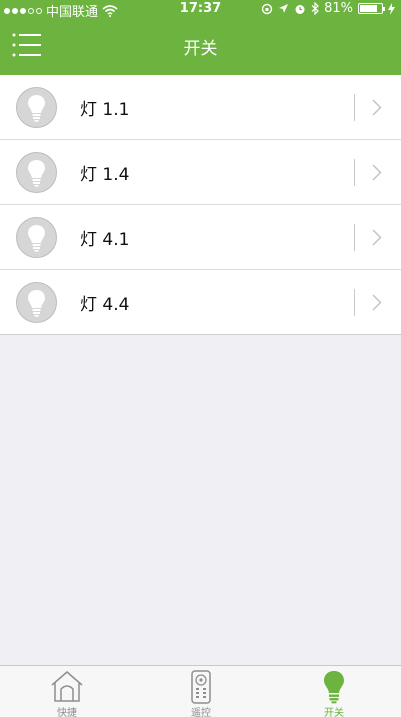 The width and height of the screenshot is (401, 717). Describe the element at coordinates (105, 175) in the screenshot. I see `light-label: 灯 1.4` at that location.